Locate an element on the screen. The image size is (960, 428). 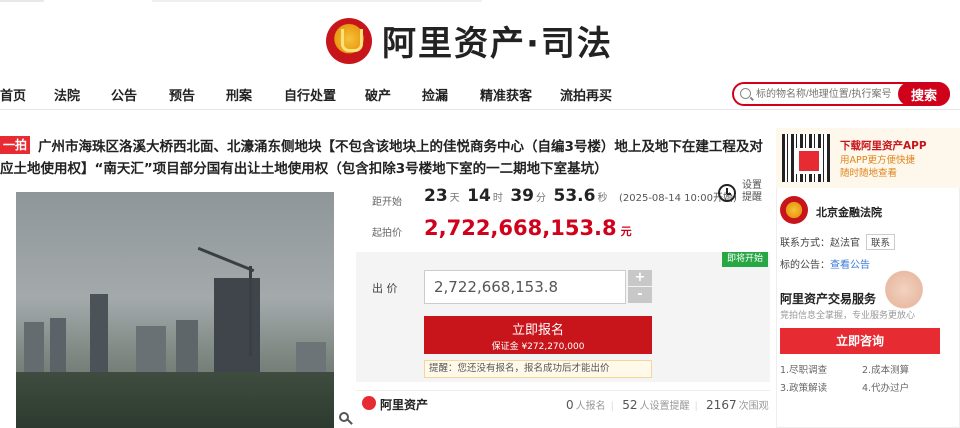
alarm-clock-icon is located at coordinates (727, 193).